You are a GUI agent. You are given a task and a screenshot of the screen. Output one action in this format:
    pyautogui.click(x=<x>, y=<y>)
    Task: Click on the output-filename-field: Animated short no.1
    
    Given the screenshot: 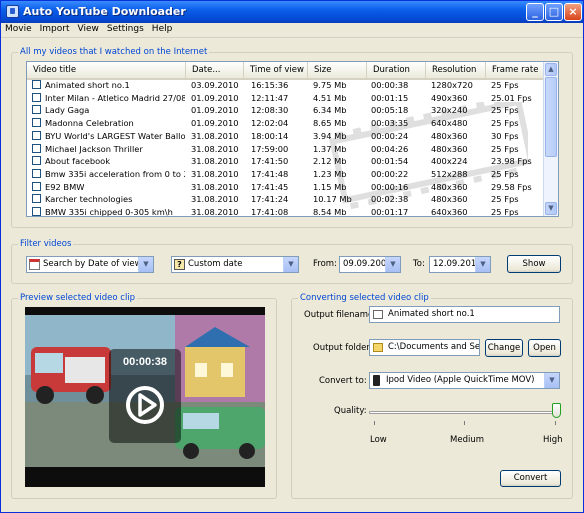 What is the action you would take?
    pyautogui.click(x=464, y=314)
    